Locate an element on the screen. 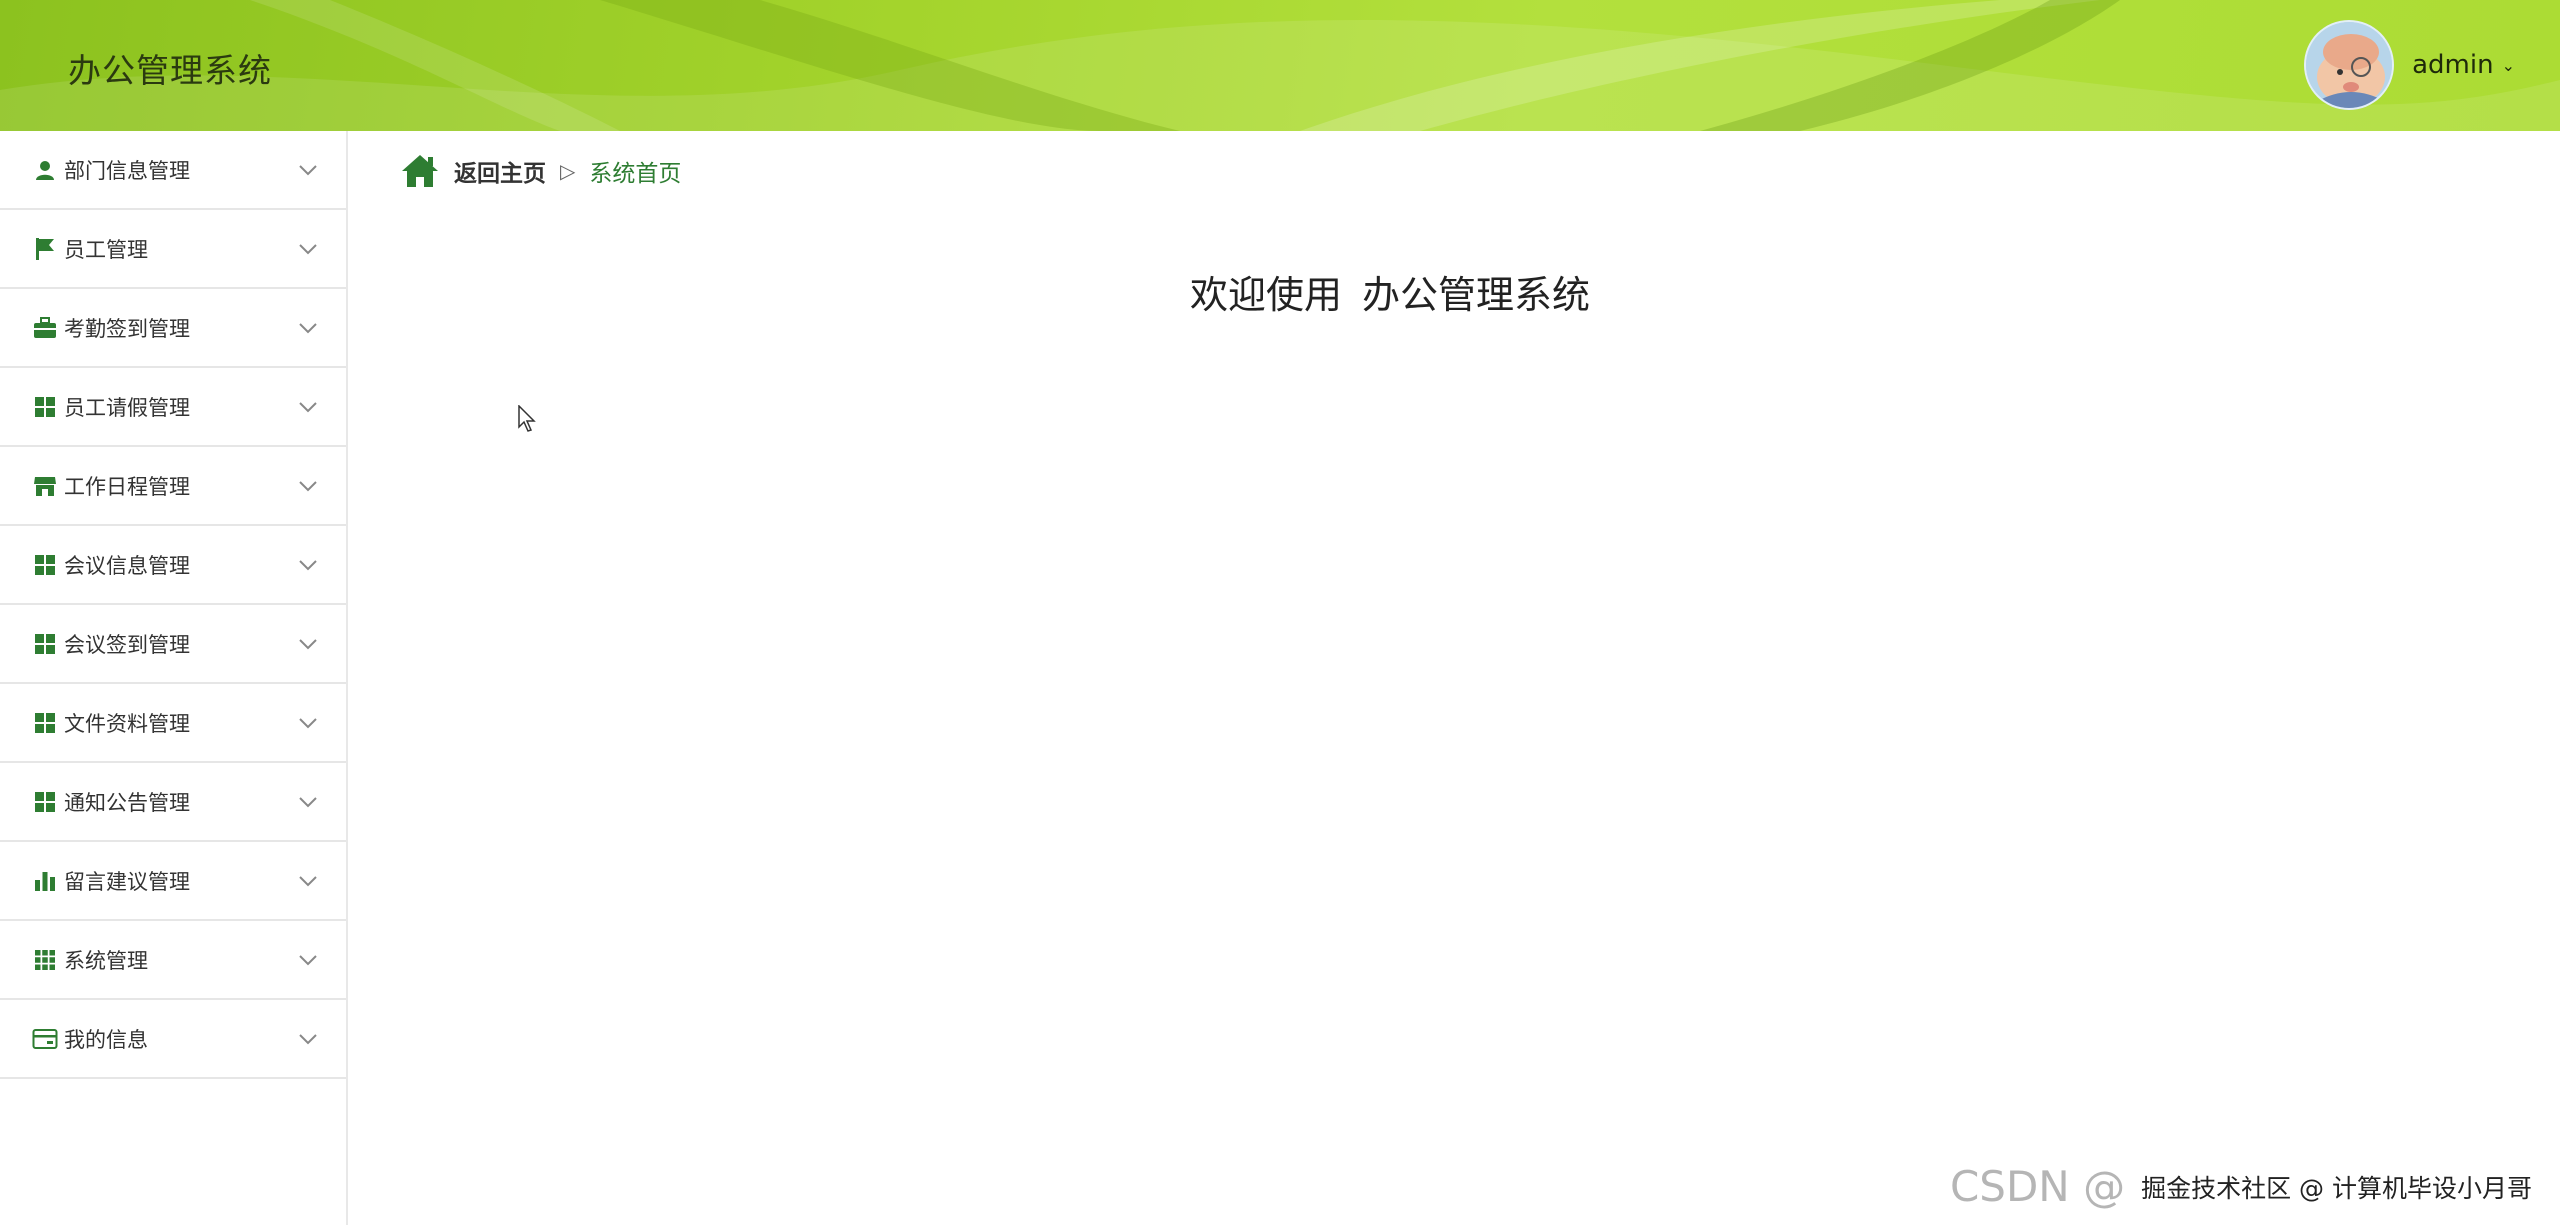 The width and height of the screenshot is (2560, 1225). mouse-cursor-icon is located at coordinates (527, 418).